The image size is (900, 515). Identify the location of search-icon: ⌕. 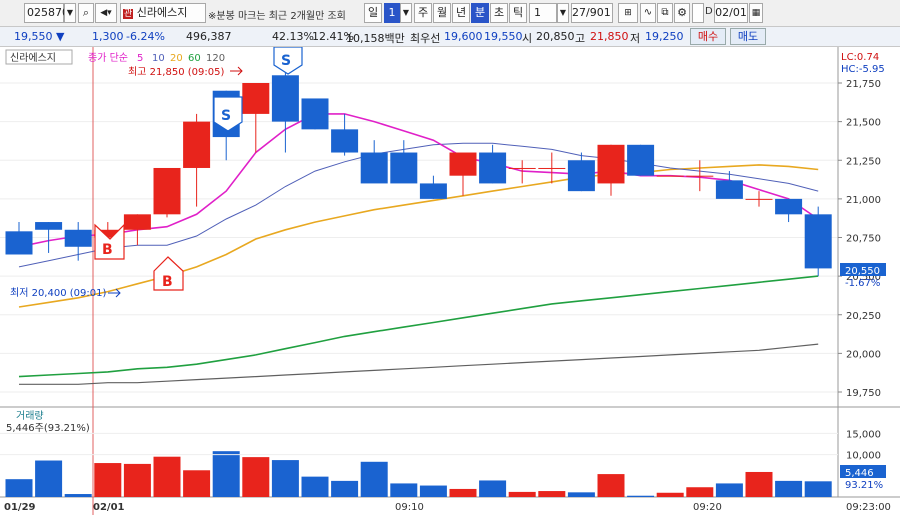
(86, 13).